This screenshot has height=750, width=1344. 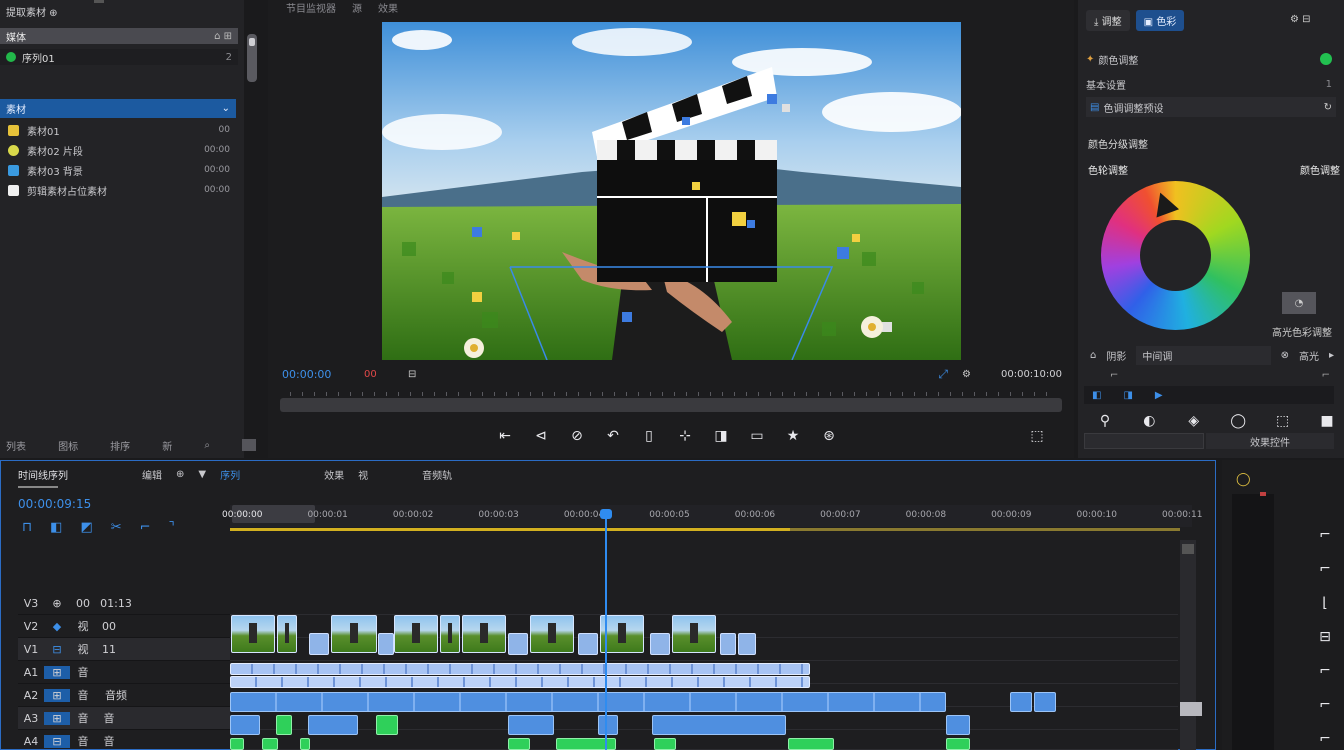 What do you see at coordinates (577, 436) in the screenshot?
I see `snap-icon: ⊘` at bounding box center [577, 436].